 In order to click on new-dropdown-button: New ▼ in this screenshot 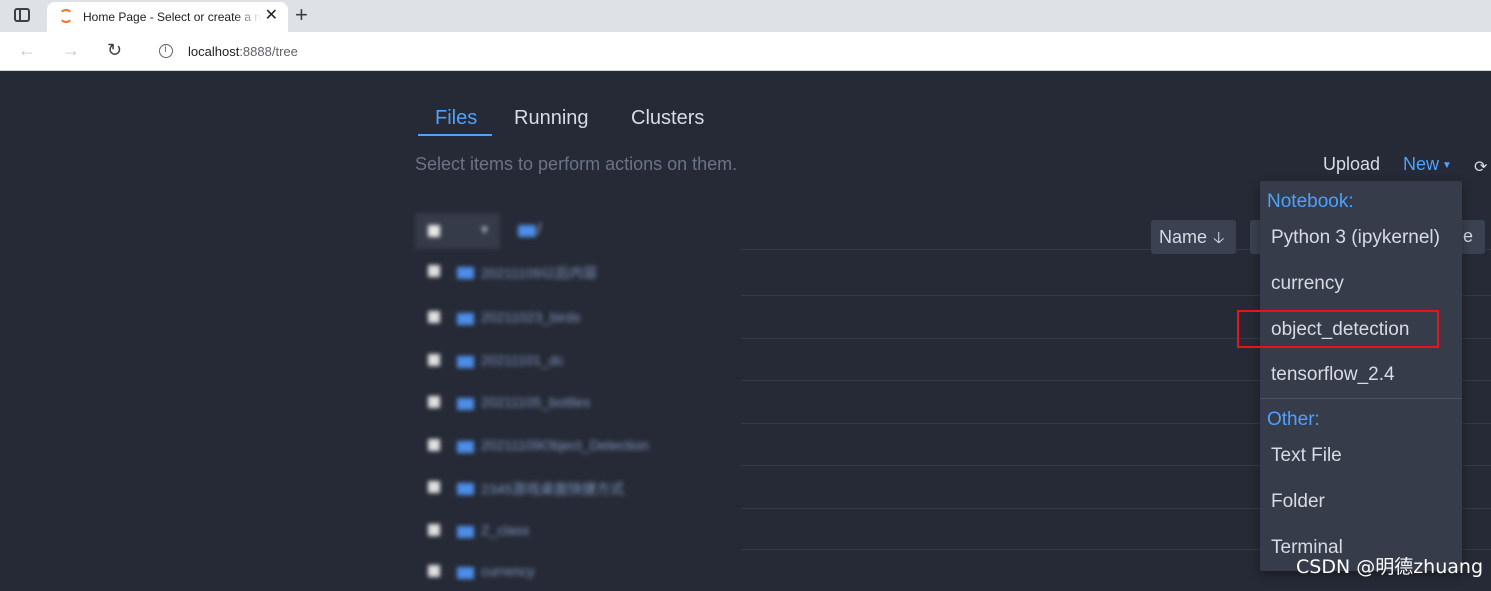, I will do `click(1427, 164)`.